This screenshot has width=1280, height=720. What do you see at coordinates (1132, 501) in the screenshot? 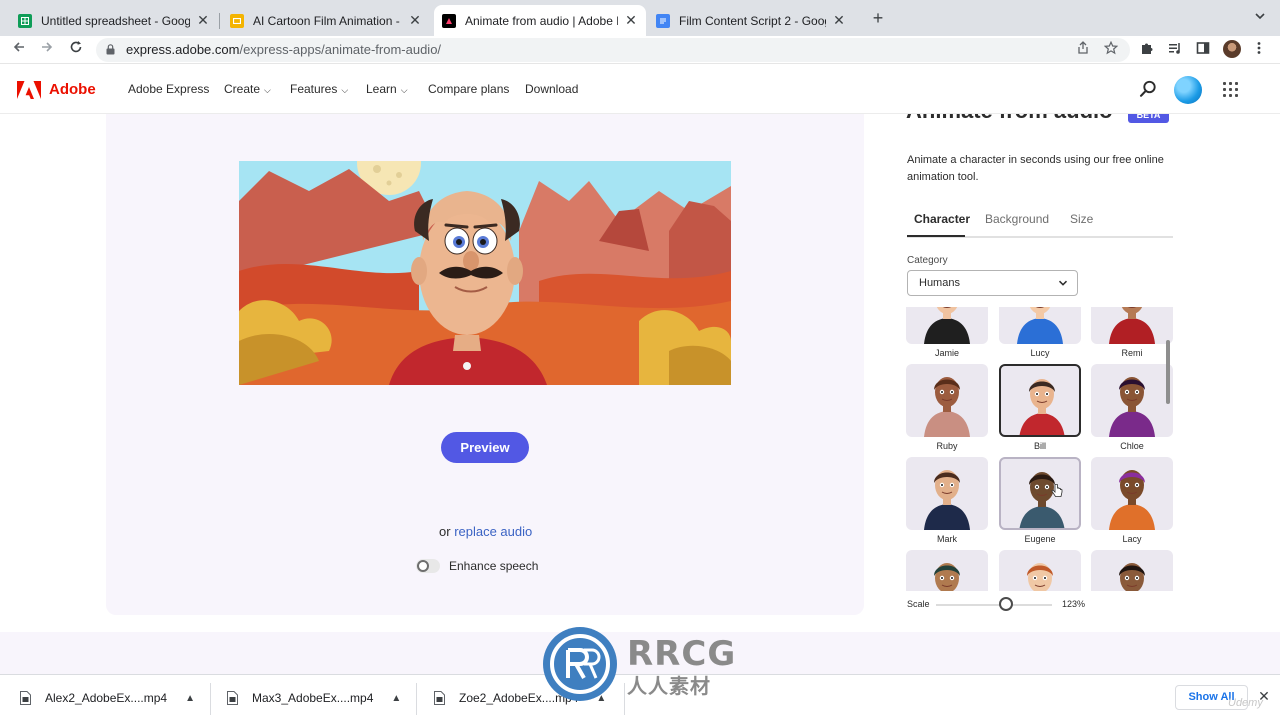
I see `character-card-lacy: Lacy` at bounding box center [1132, 501].